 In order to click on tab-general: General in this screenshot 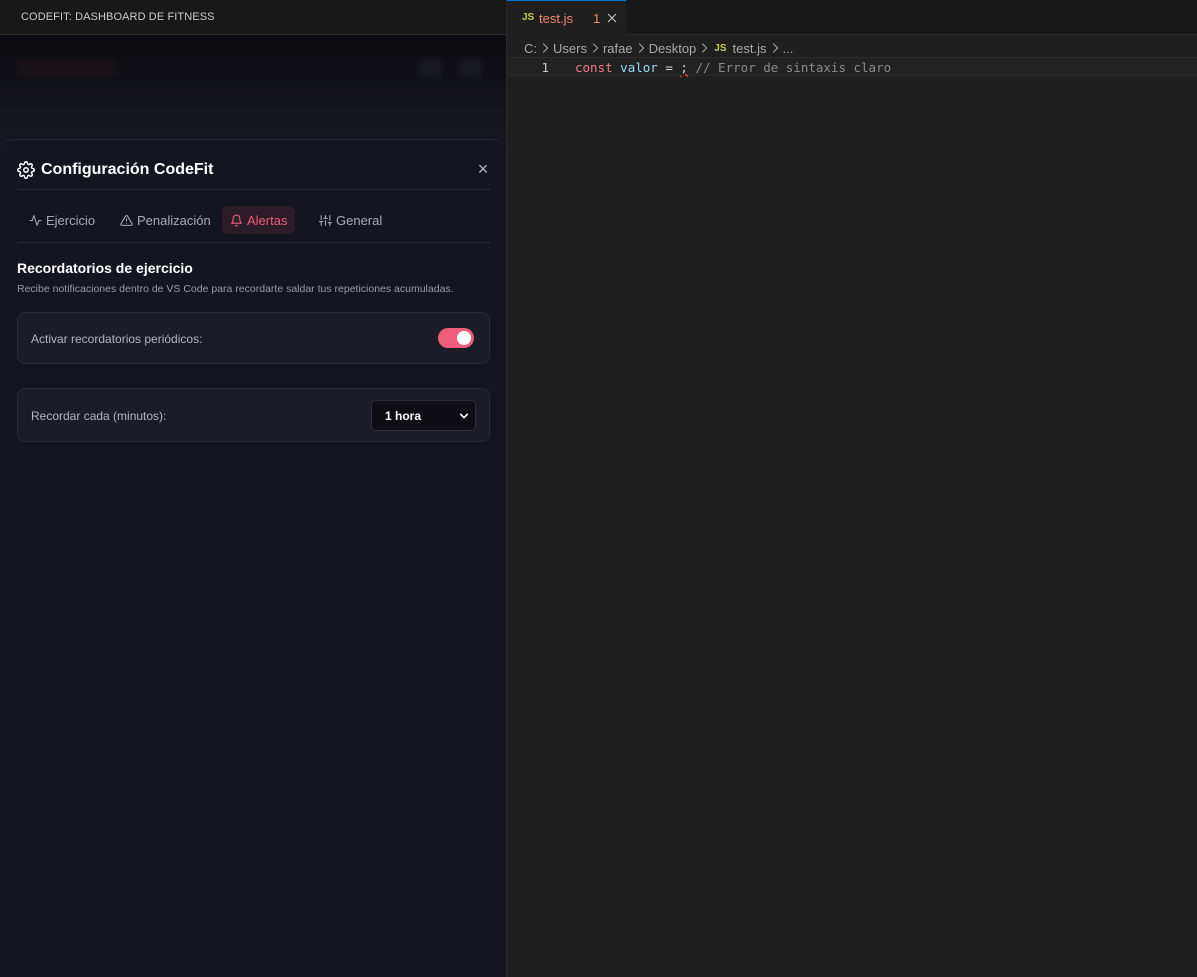, I will do `click(350, 220)`.